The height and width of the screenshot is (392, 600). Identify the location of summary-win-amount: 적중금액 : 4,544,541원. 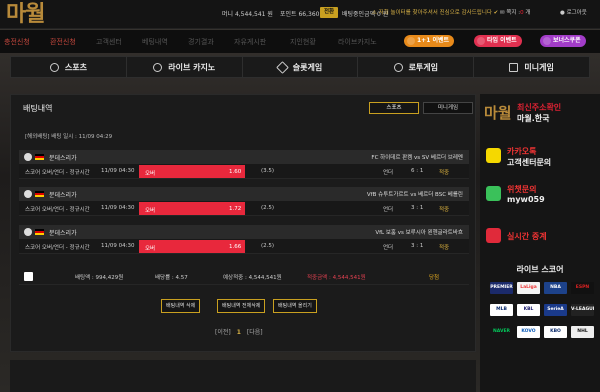
(336, 278).